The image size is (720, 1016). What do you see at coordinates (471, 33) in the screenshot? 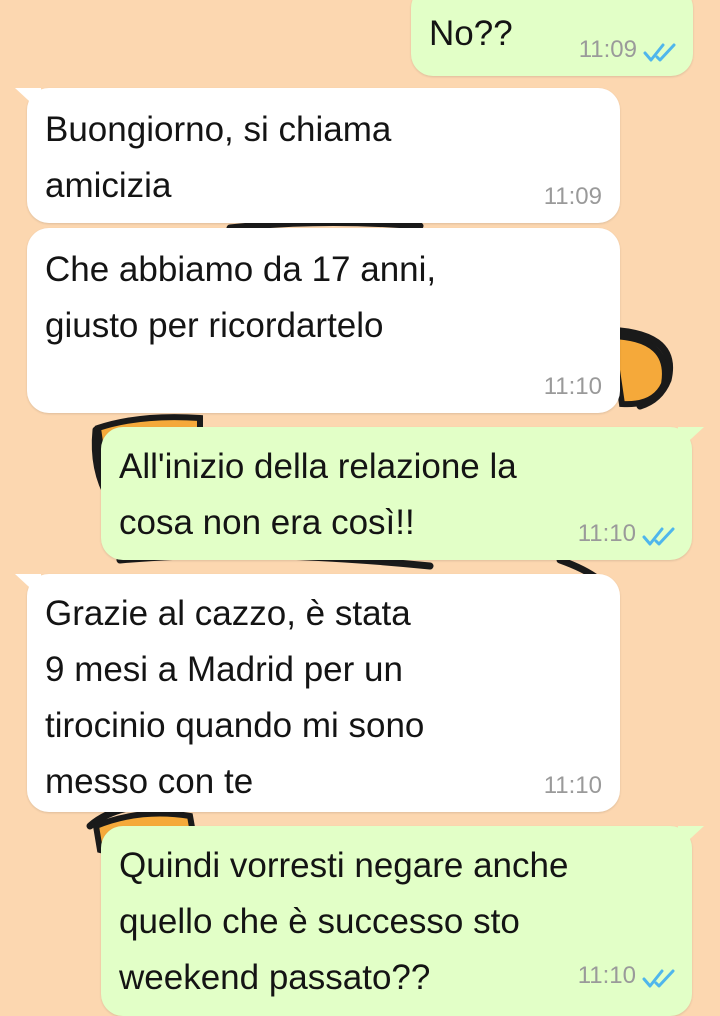
I see `message-text: No??` at bounding box center [471, 33].